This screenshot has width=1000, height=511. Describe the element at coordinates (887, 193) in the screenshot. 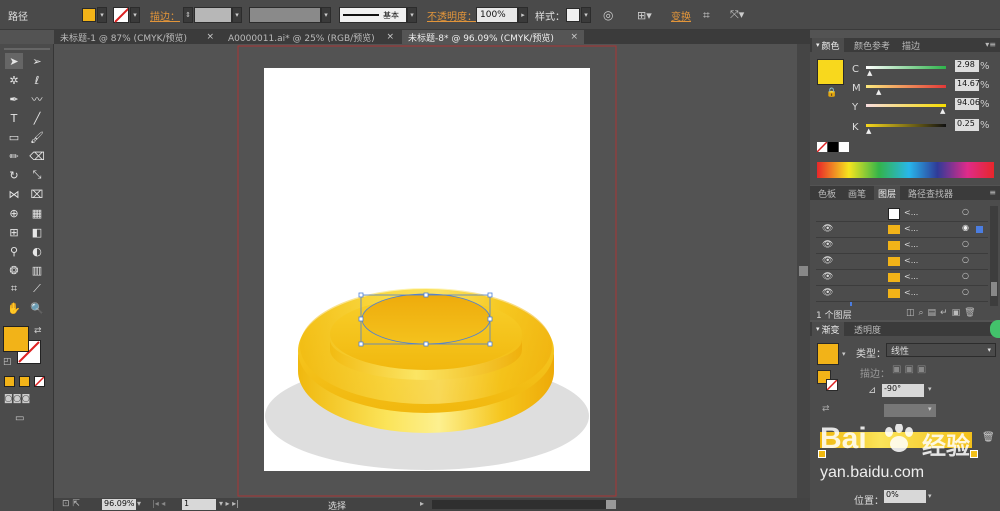

I see `tab-layers: 图层` at that location.